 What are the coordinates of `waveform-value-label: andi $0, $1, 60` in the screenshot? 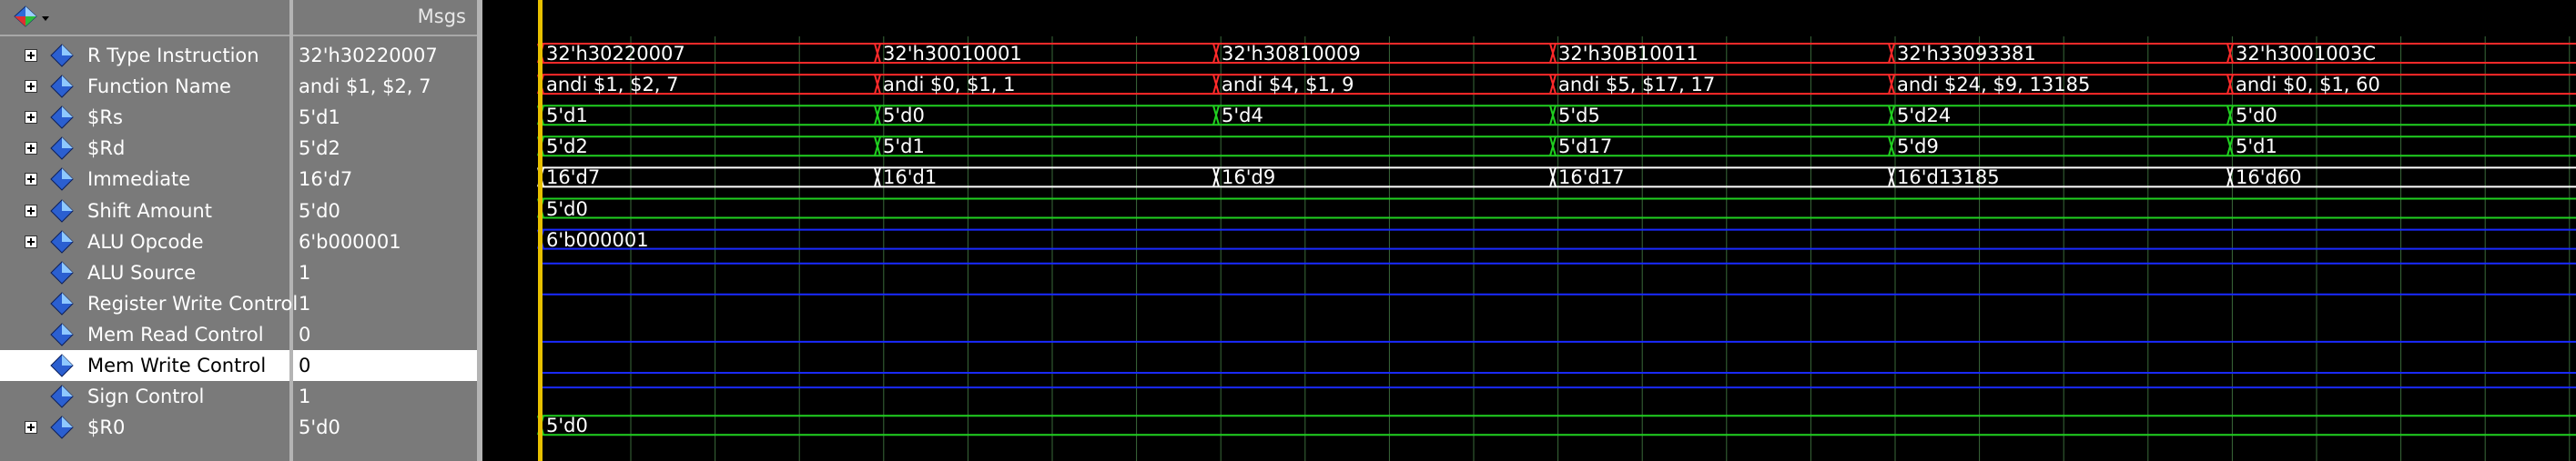 It's located at (2308, 85).